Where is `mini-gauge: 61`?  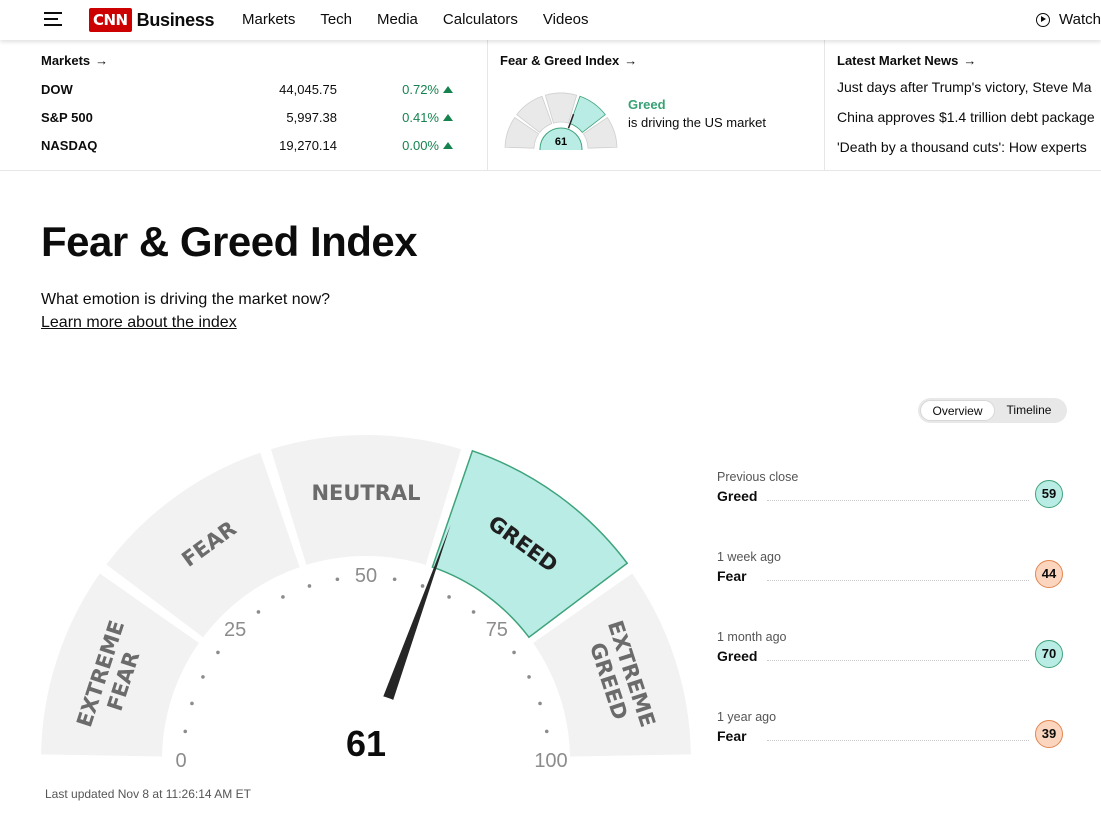
mini-gauge: 61 is located at coordinates (561, 121).